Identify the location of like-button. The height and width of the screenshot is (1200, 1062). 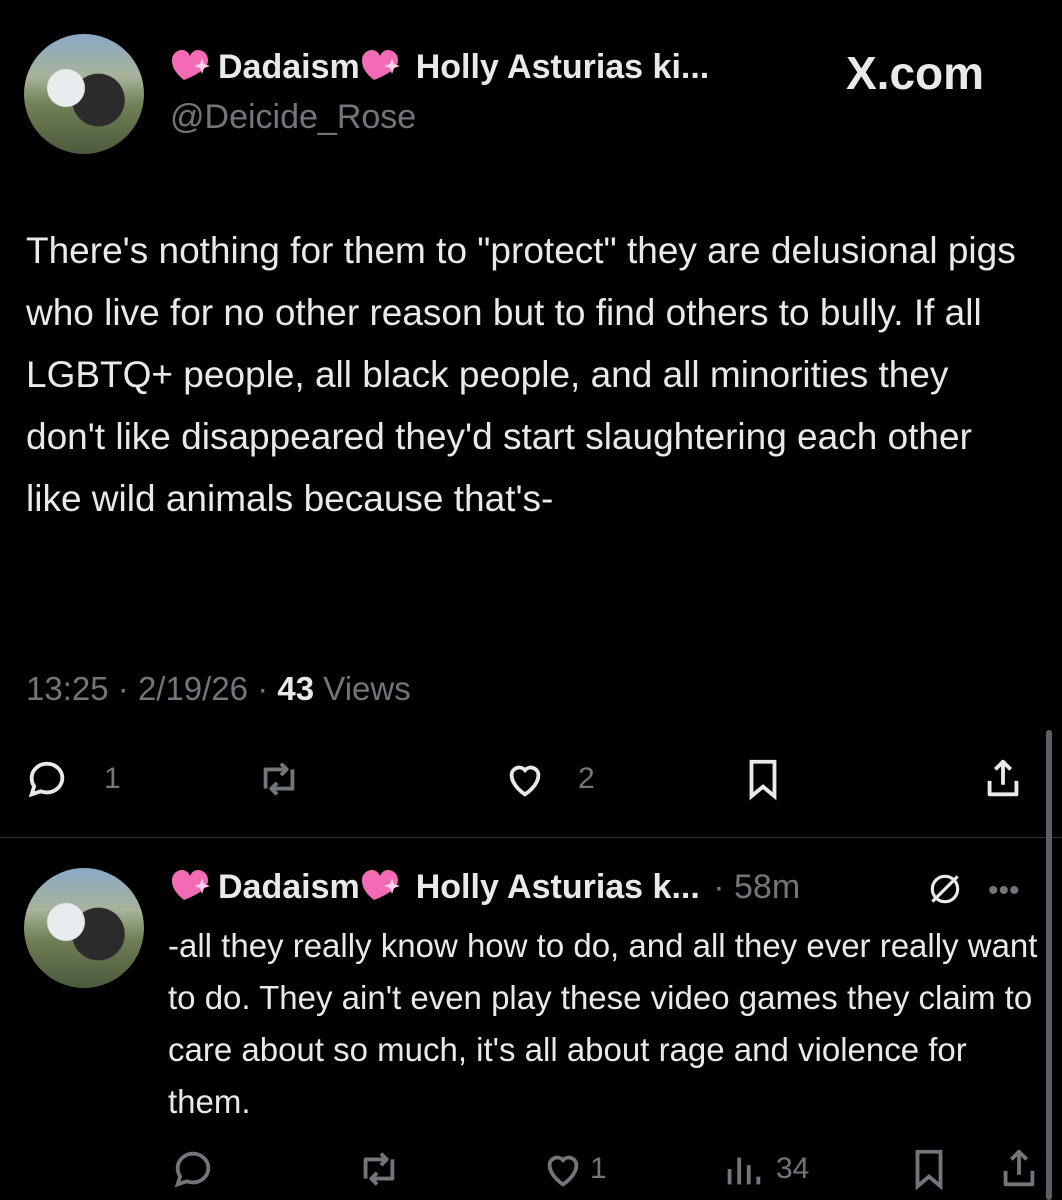
(525, 781).